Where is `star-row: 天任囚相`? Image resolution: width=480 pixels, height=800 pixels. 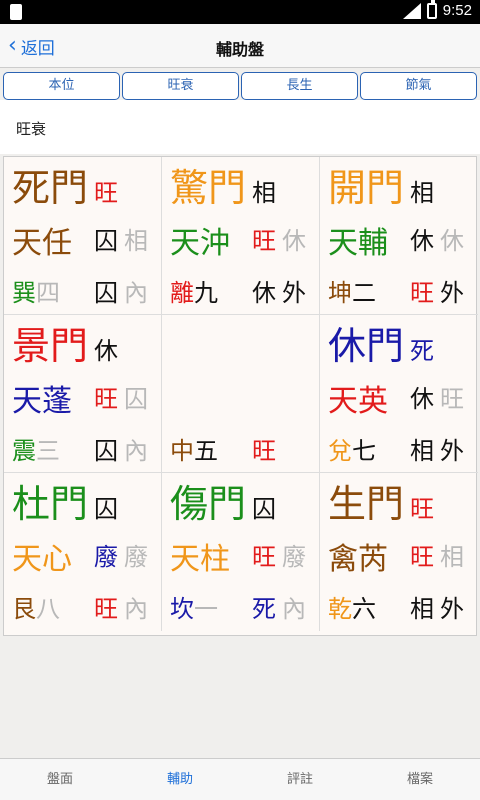 star-row: 天任囚相 is located at coordinates (82, 244).